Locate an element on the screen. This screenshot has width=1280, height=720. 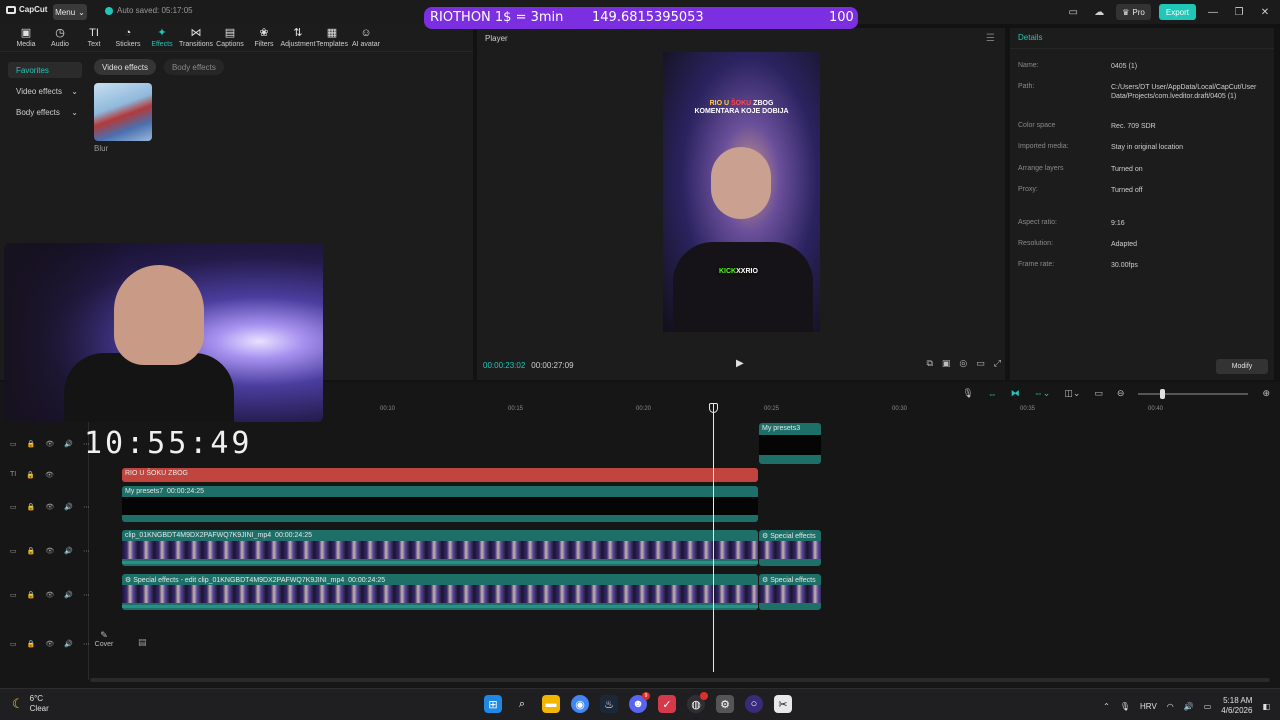
settings-icon: ⚙ is located at coordinates (725, 704).